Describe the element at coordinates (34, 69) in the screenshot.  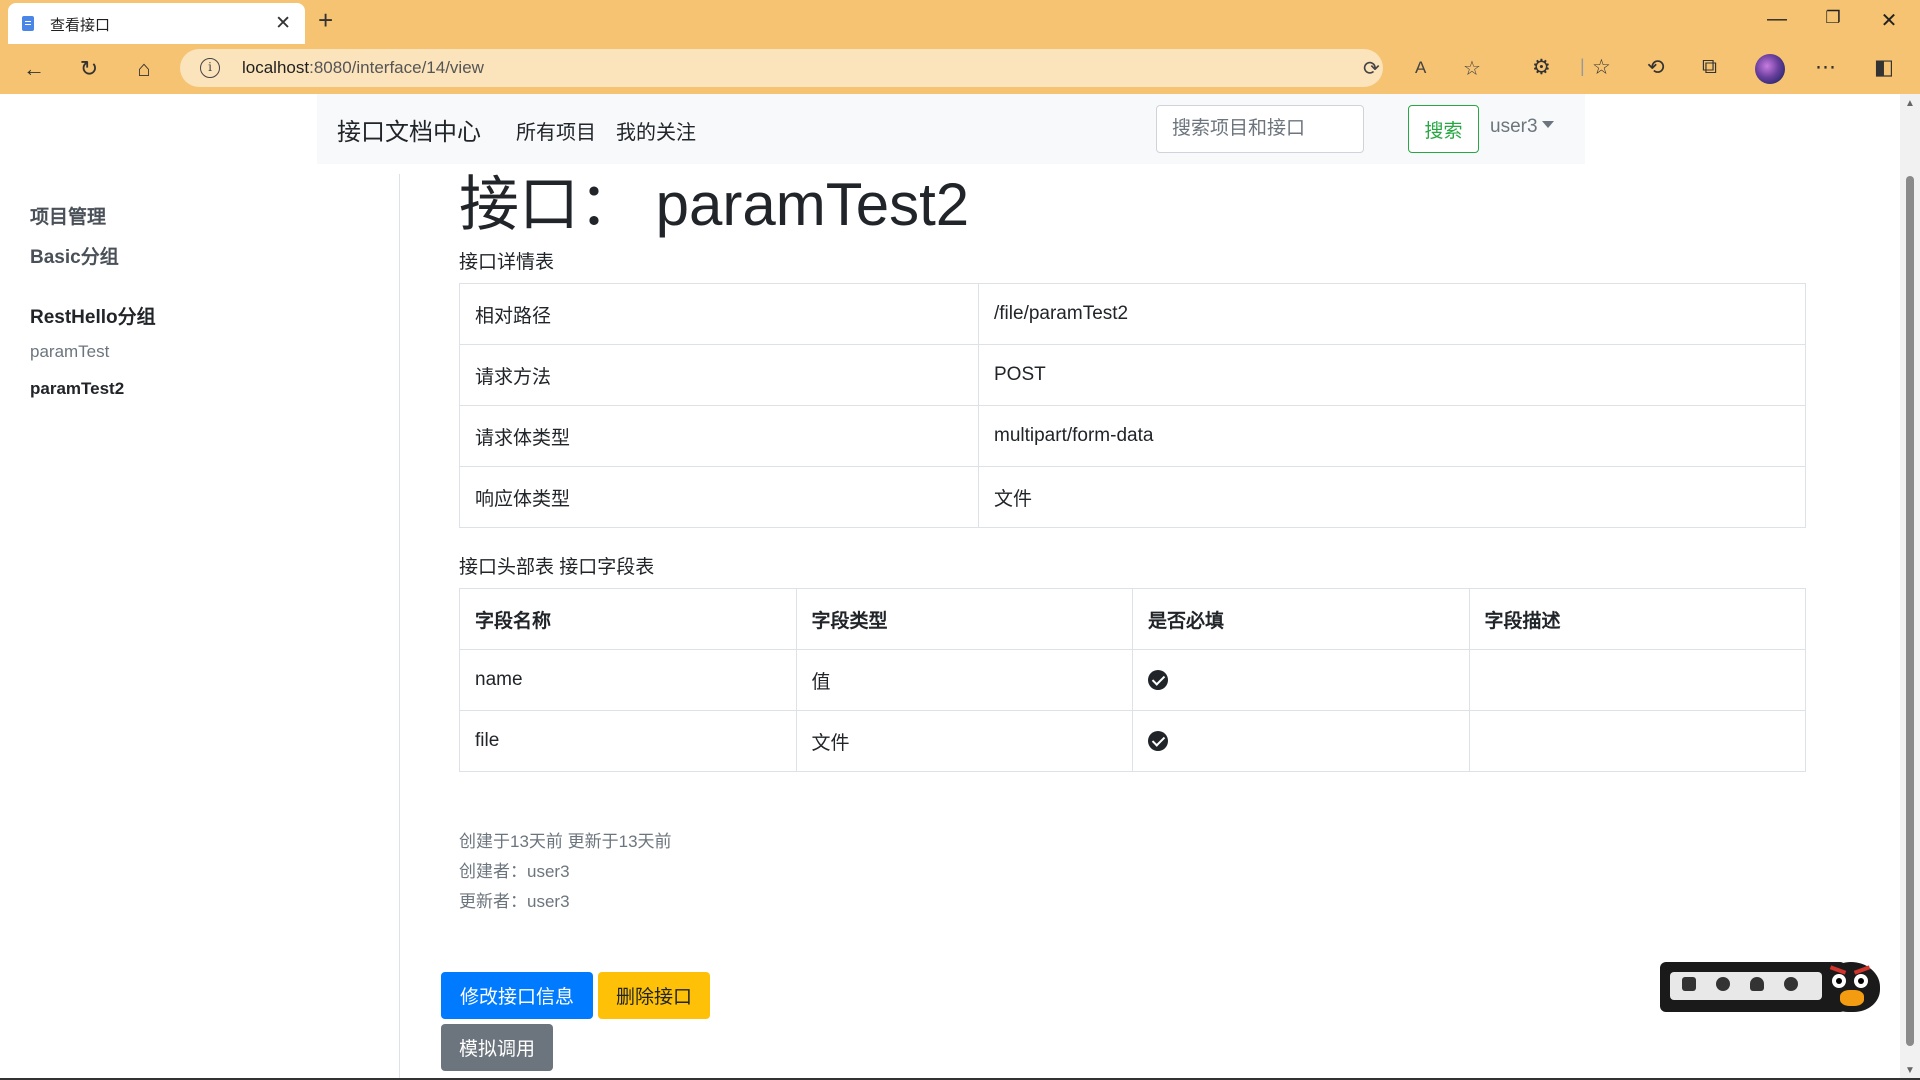
I see `back-icon: ←` at that location.